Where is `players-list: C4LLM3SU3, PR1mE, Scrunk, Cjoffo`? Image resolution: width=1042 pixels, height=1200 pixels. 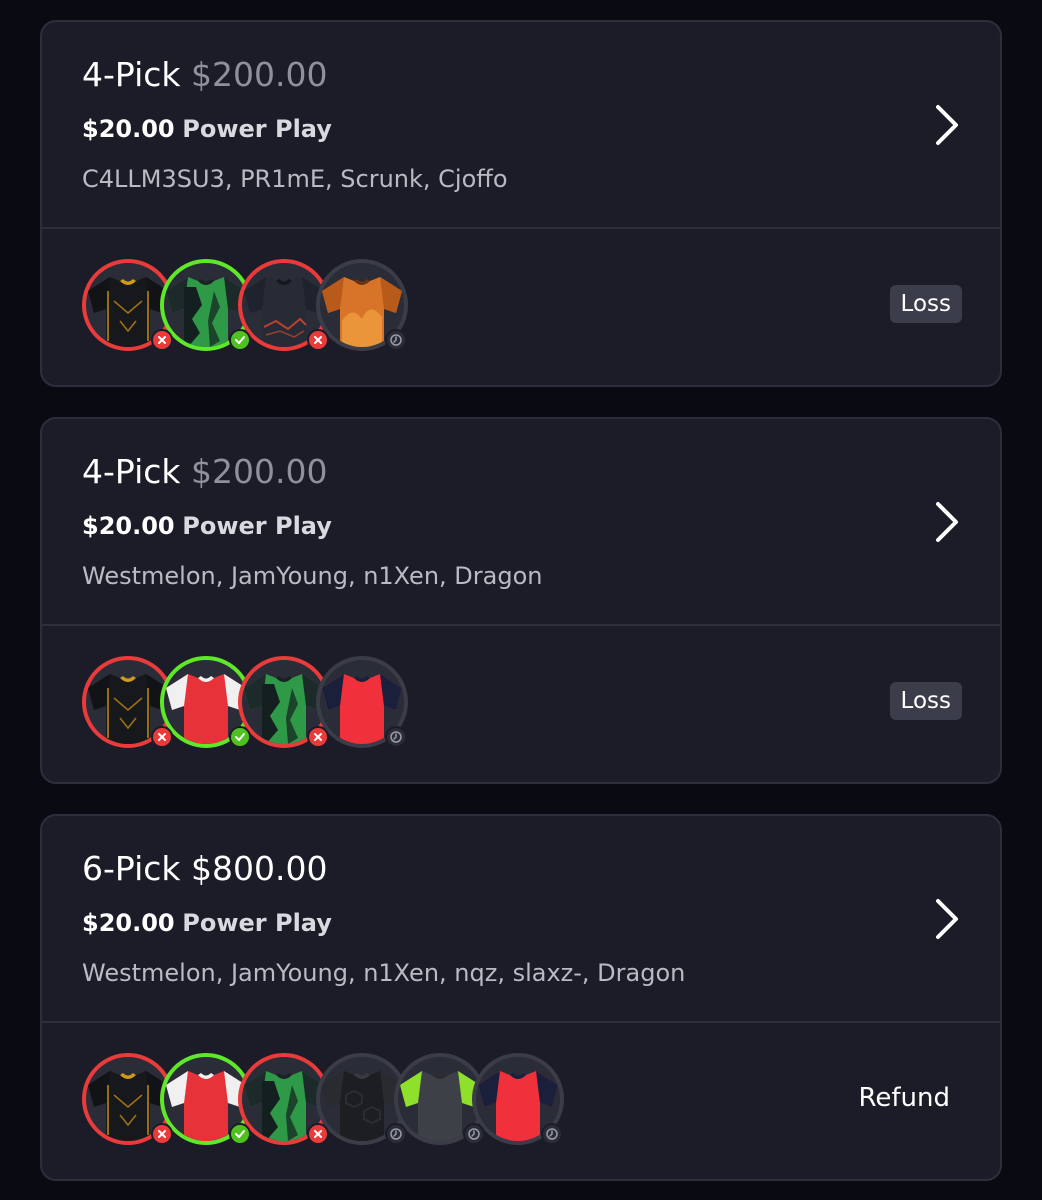
players-list: C4LLM3SU3, PR1mE, Scrunk, Cjoffo is located at coordinates (295, 179).